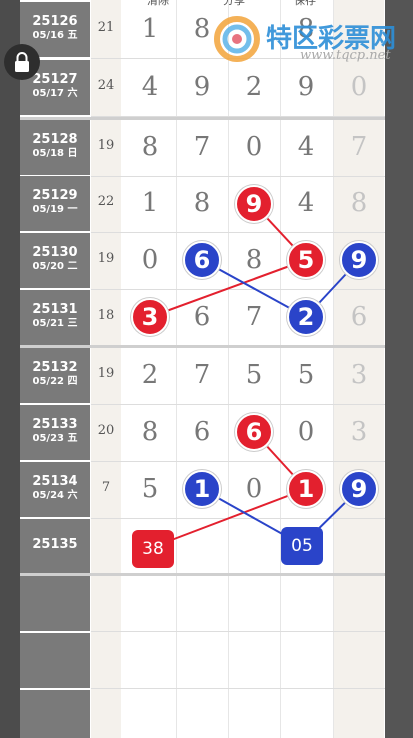 Image resolution: width=413 pixels, height=738 pixels. What do you see at coordinates (306, 317) in the screenshot?
I see `blue-ball: 2` at bounding box center [306, 317].